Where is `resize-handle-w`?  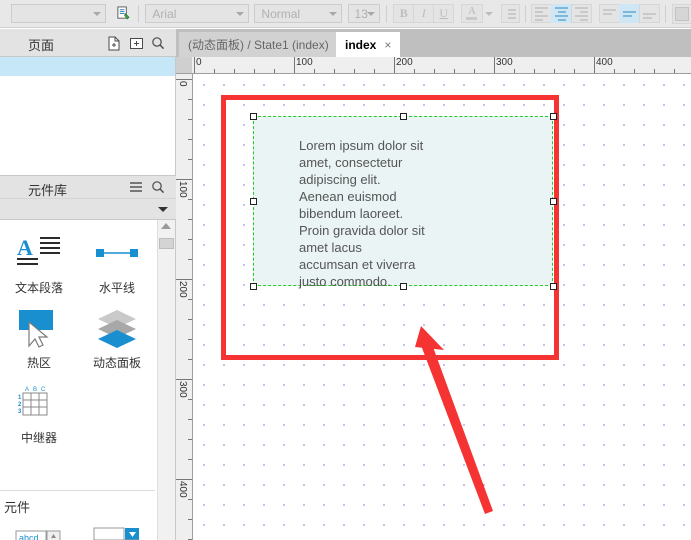 resize-handle-w is located at coordinates (253, 201).